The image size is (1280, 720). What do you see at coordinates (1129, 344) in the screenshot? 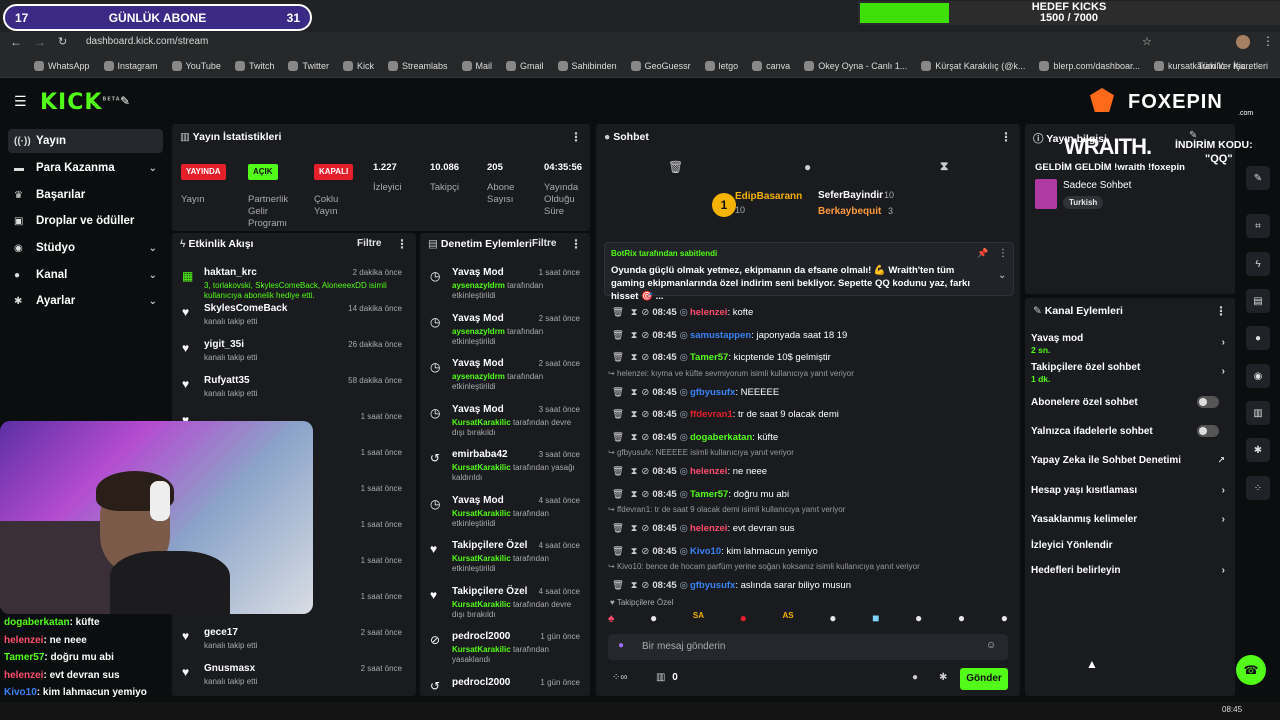
I see `channel-action-row: Yavaş mod 2 sn. ›` at bounding box center [1129, 344].